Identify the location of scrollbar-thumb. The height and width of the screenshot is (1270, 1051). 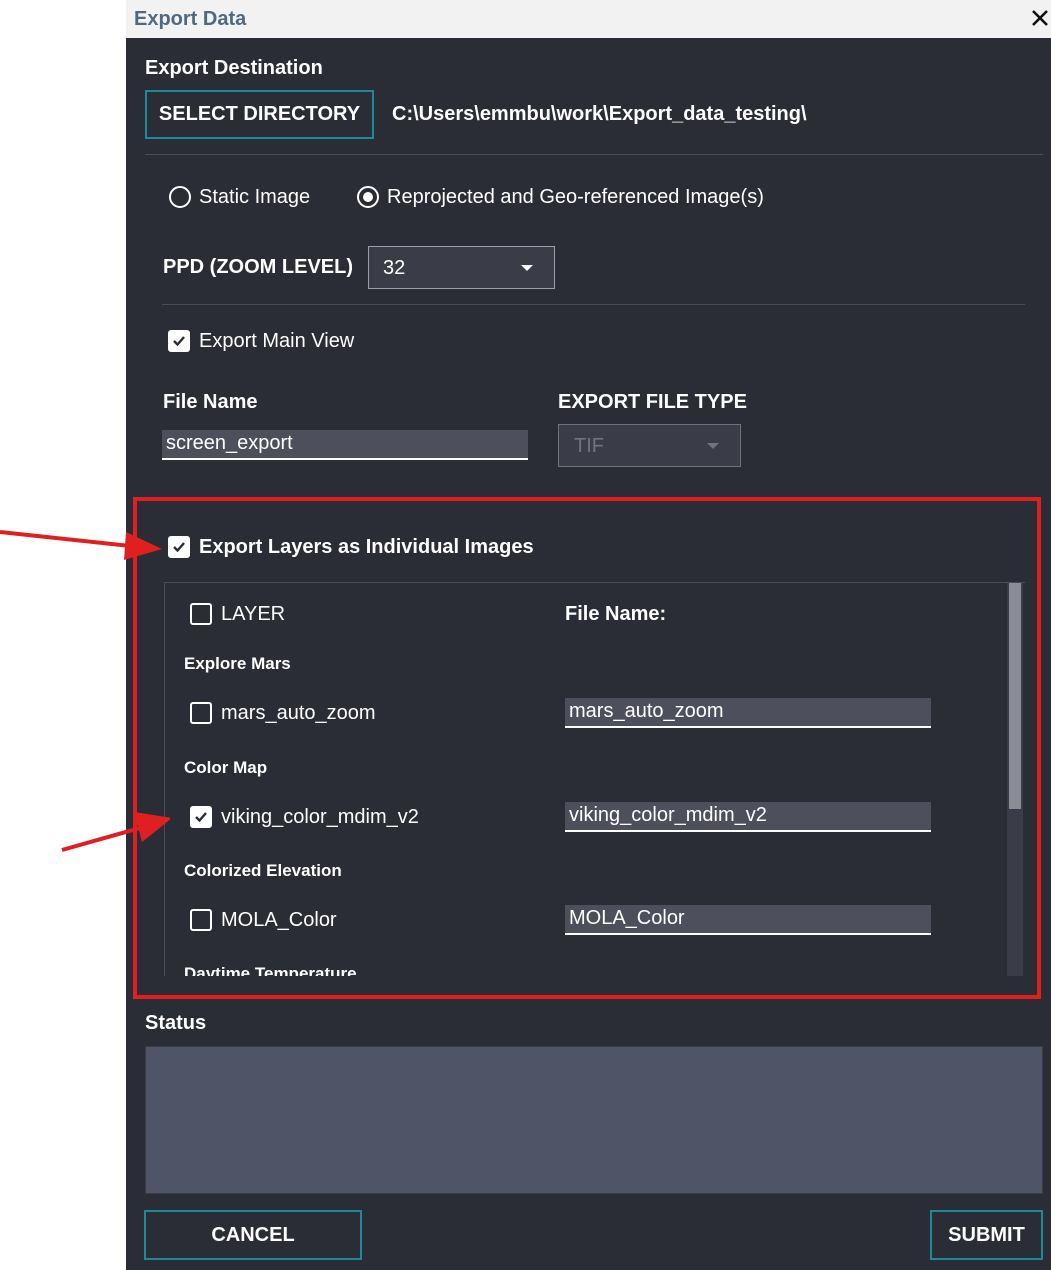
(1015, 696).